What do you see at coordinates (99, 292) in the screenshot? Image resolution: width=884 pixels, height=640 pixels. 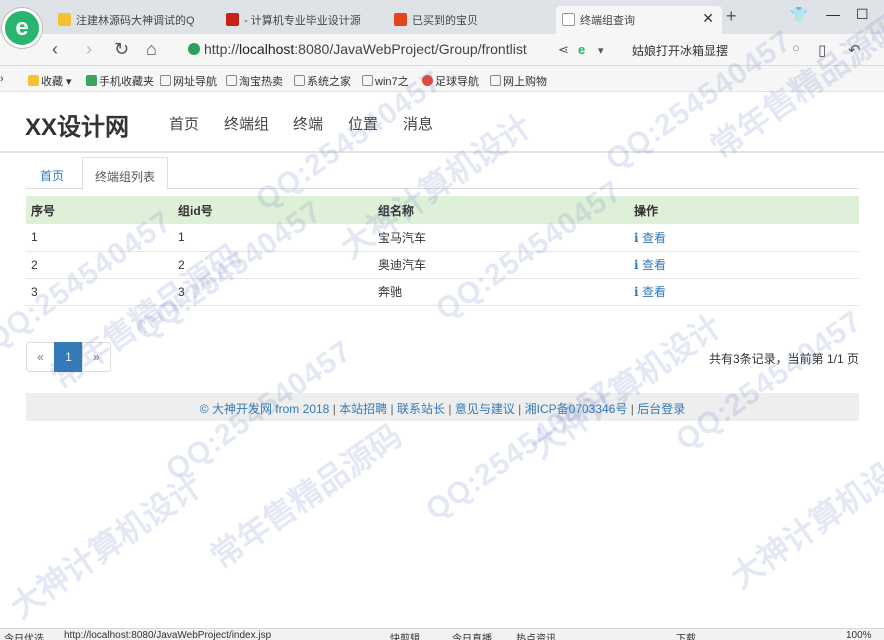 I see `cell-seq: 3` at bounding box center [99, 292].